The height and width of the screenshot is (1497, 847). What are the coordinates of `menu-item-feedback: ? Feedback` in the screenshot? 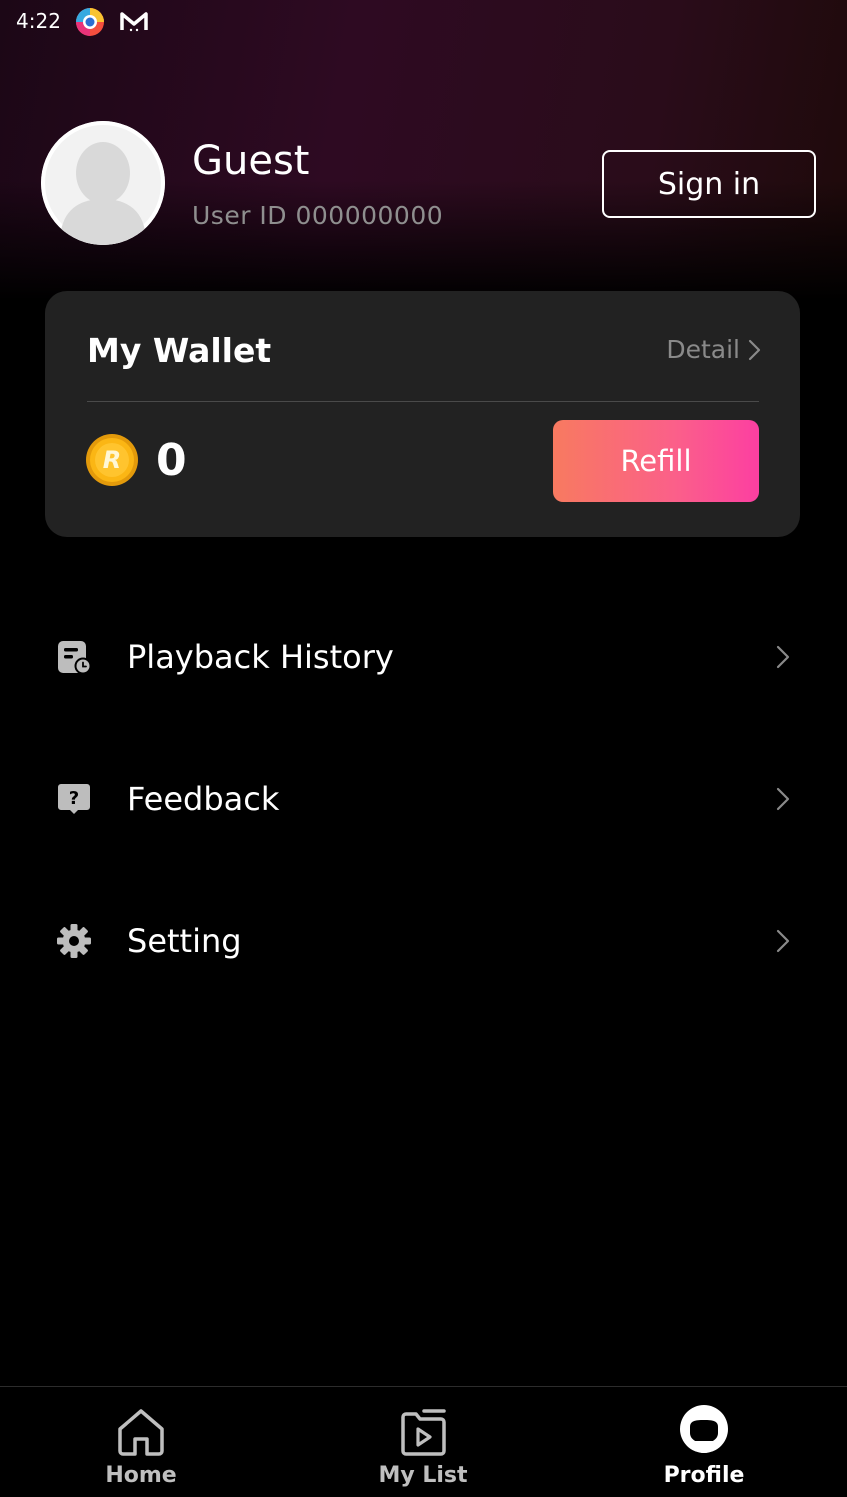 It's located at (423, 799).